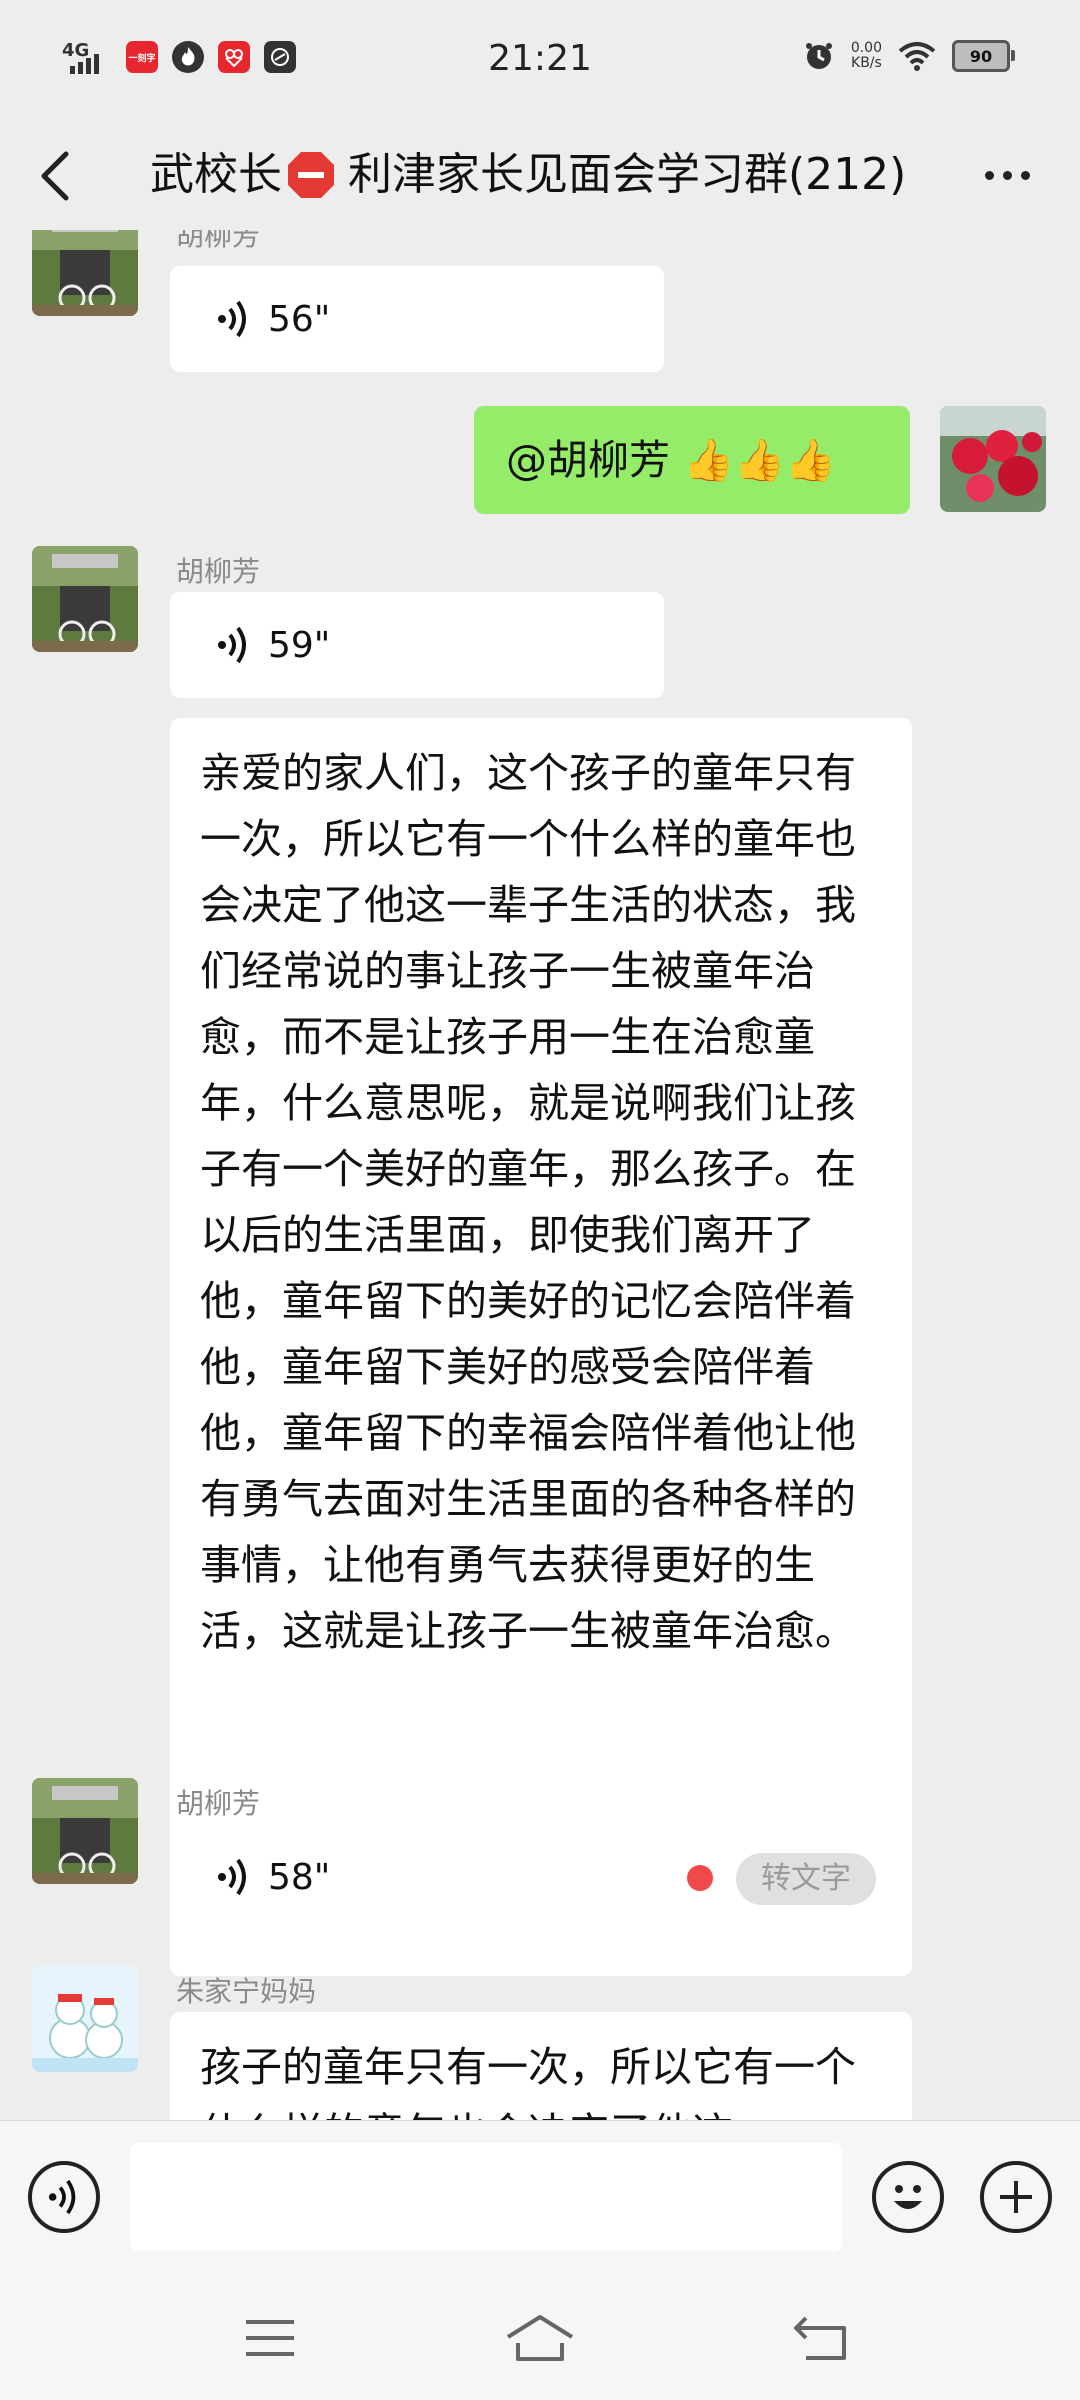 This screenshot has width=1080, height=2400. I want to click on net-speed: 0.00 KB/s, so click(866, 55).